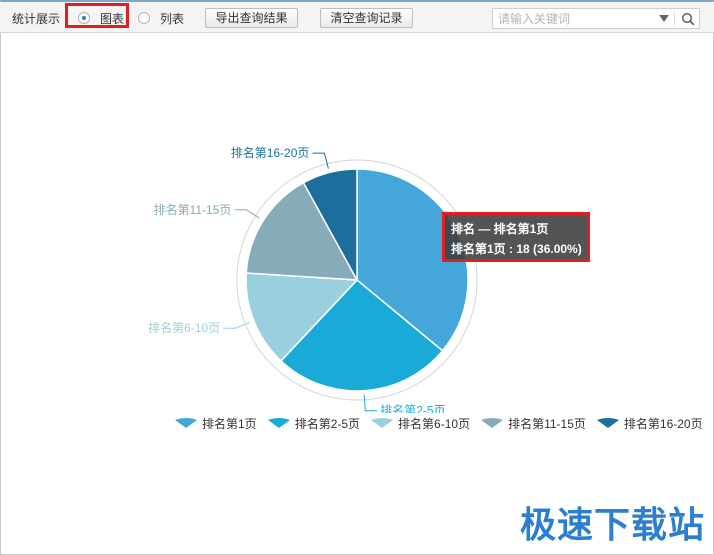 The image size is (714, 555). I want to click on legend-label: 排名第1页, so click(229, 423).